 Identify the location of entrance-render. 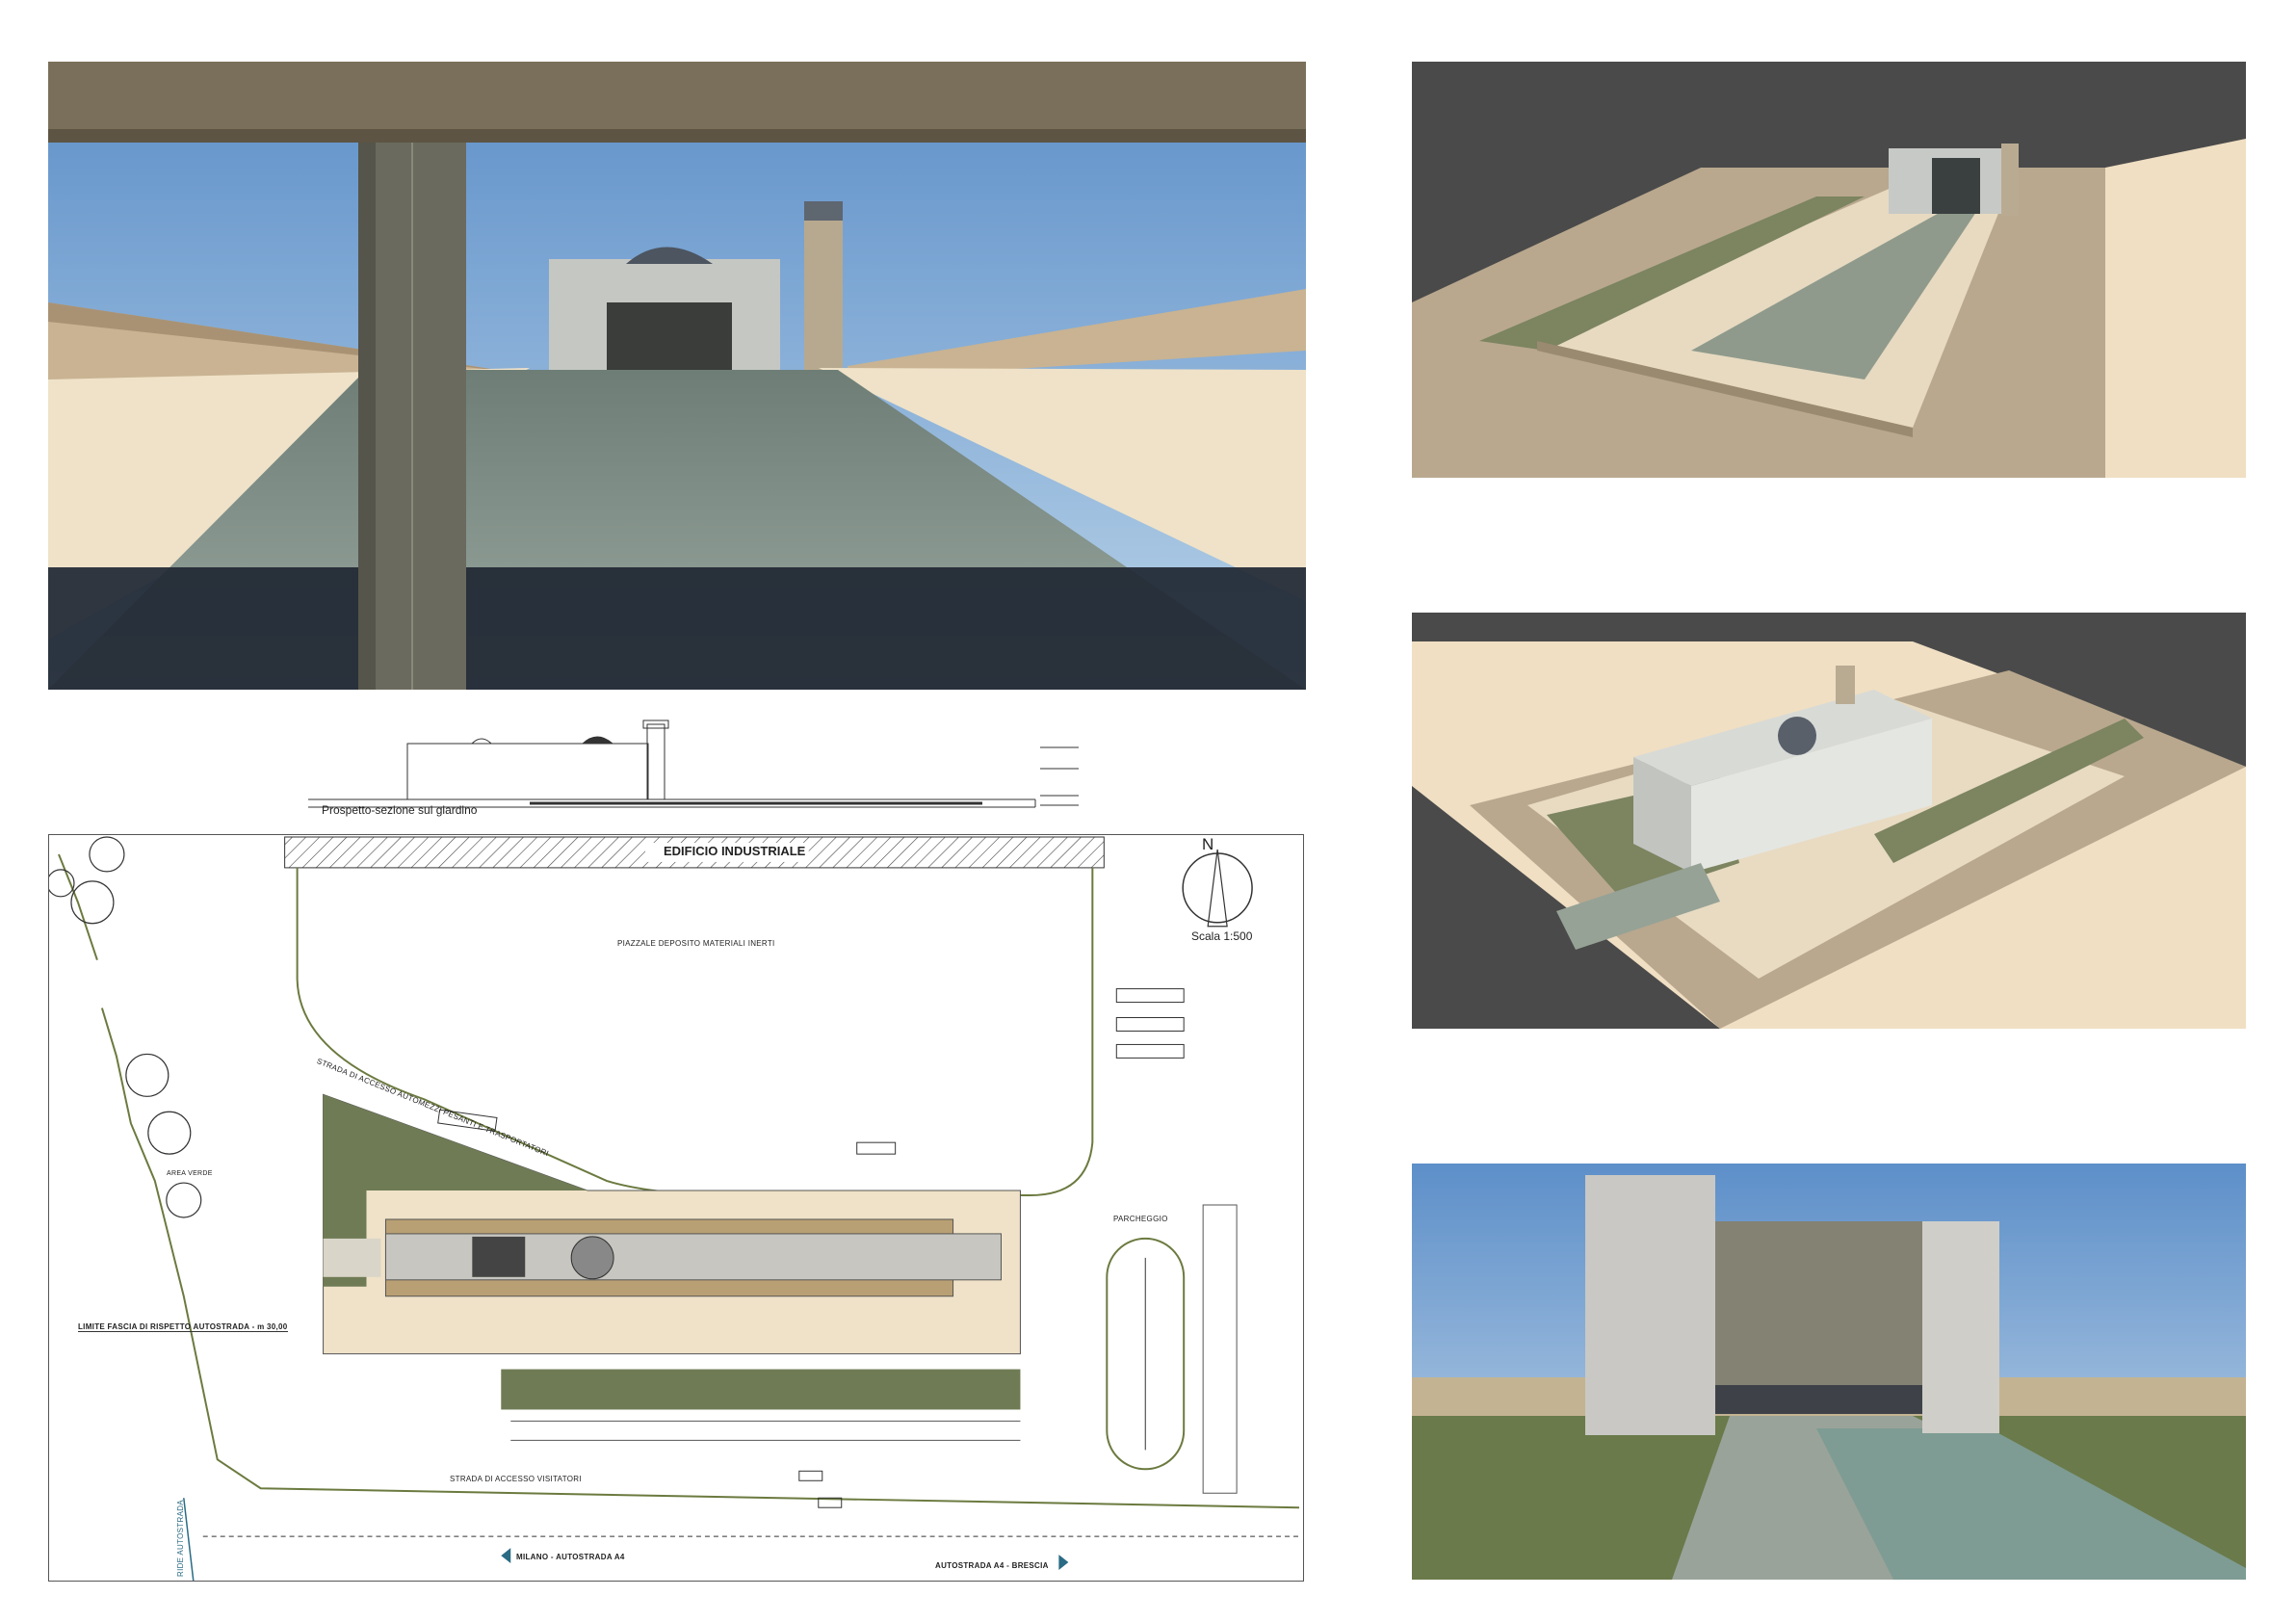
(1829, 1372).